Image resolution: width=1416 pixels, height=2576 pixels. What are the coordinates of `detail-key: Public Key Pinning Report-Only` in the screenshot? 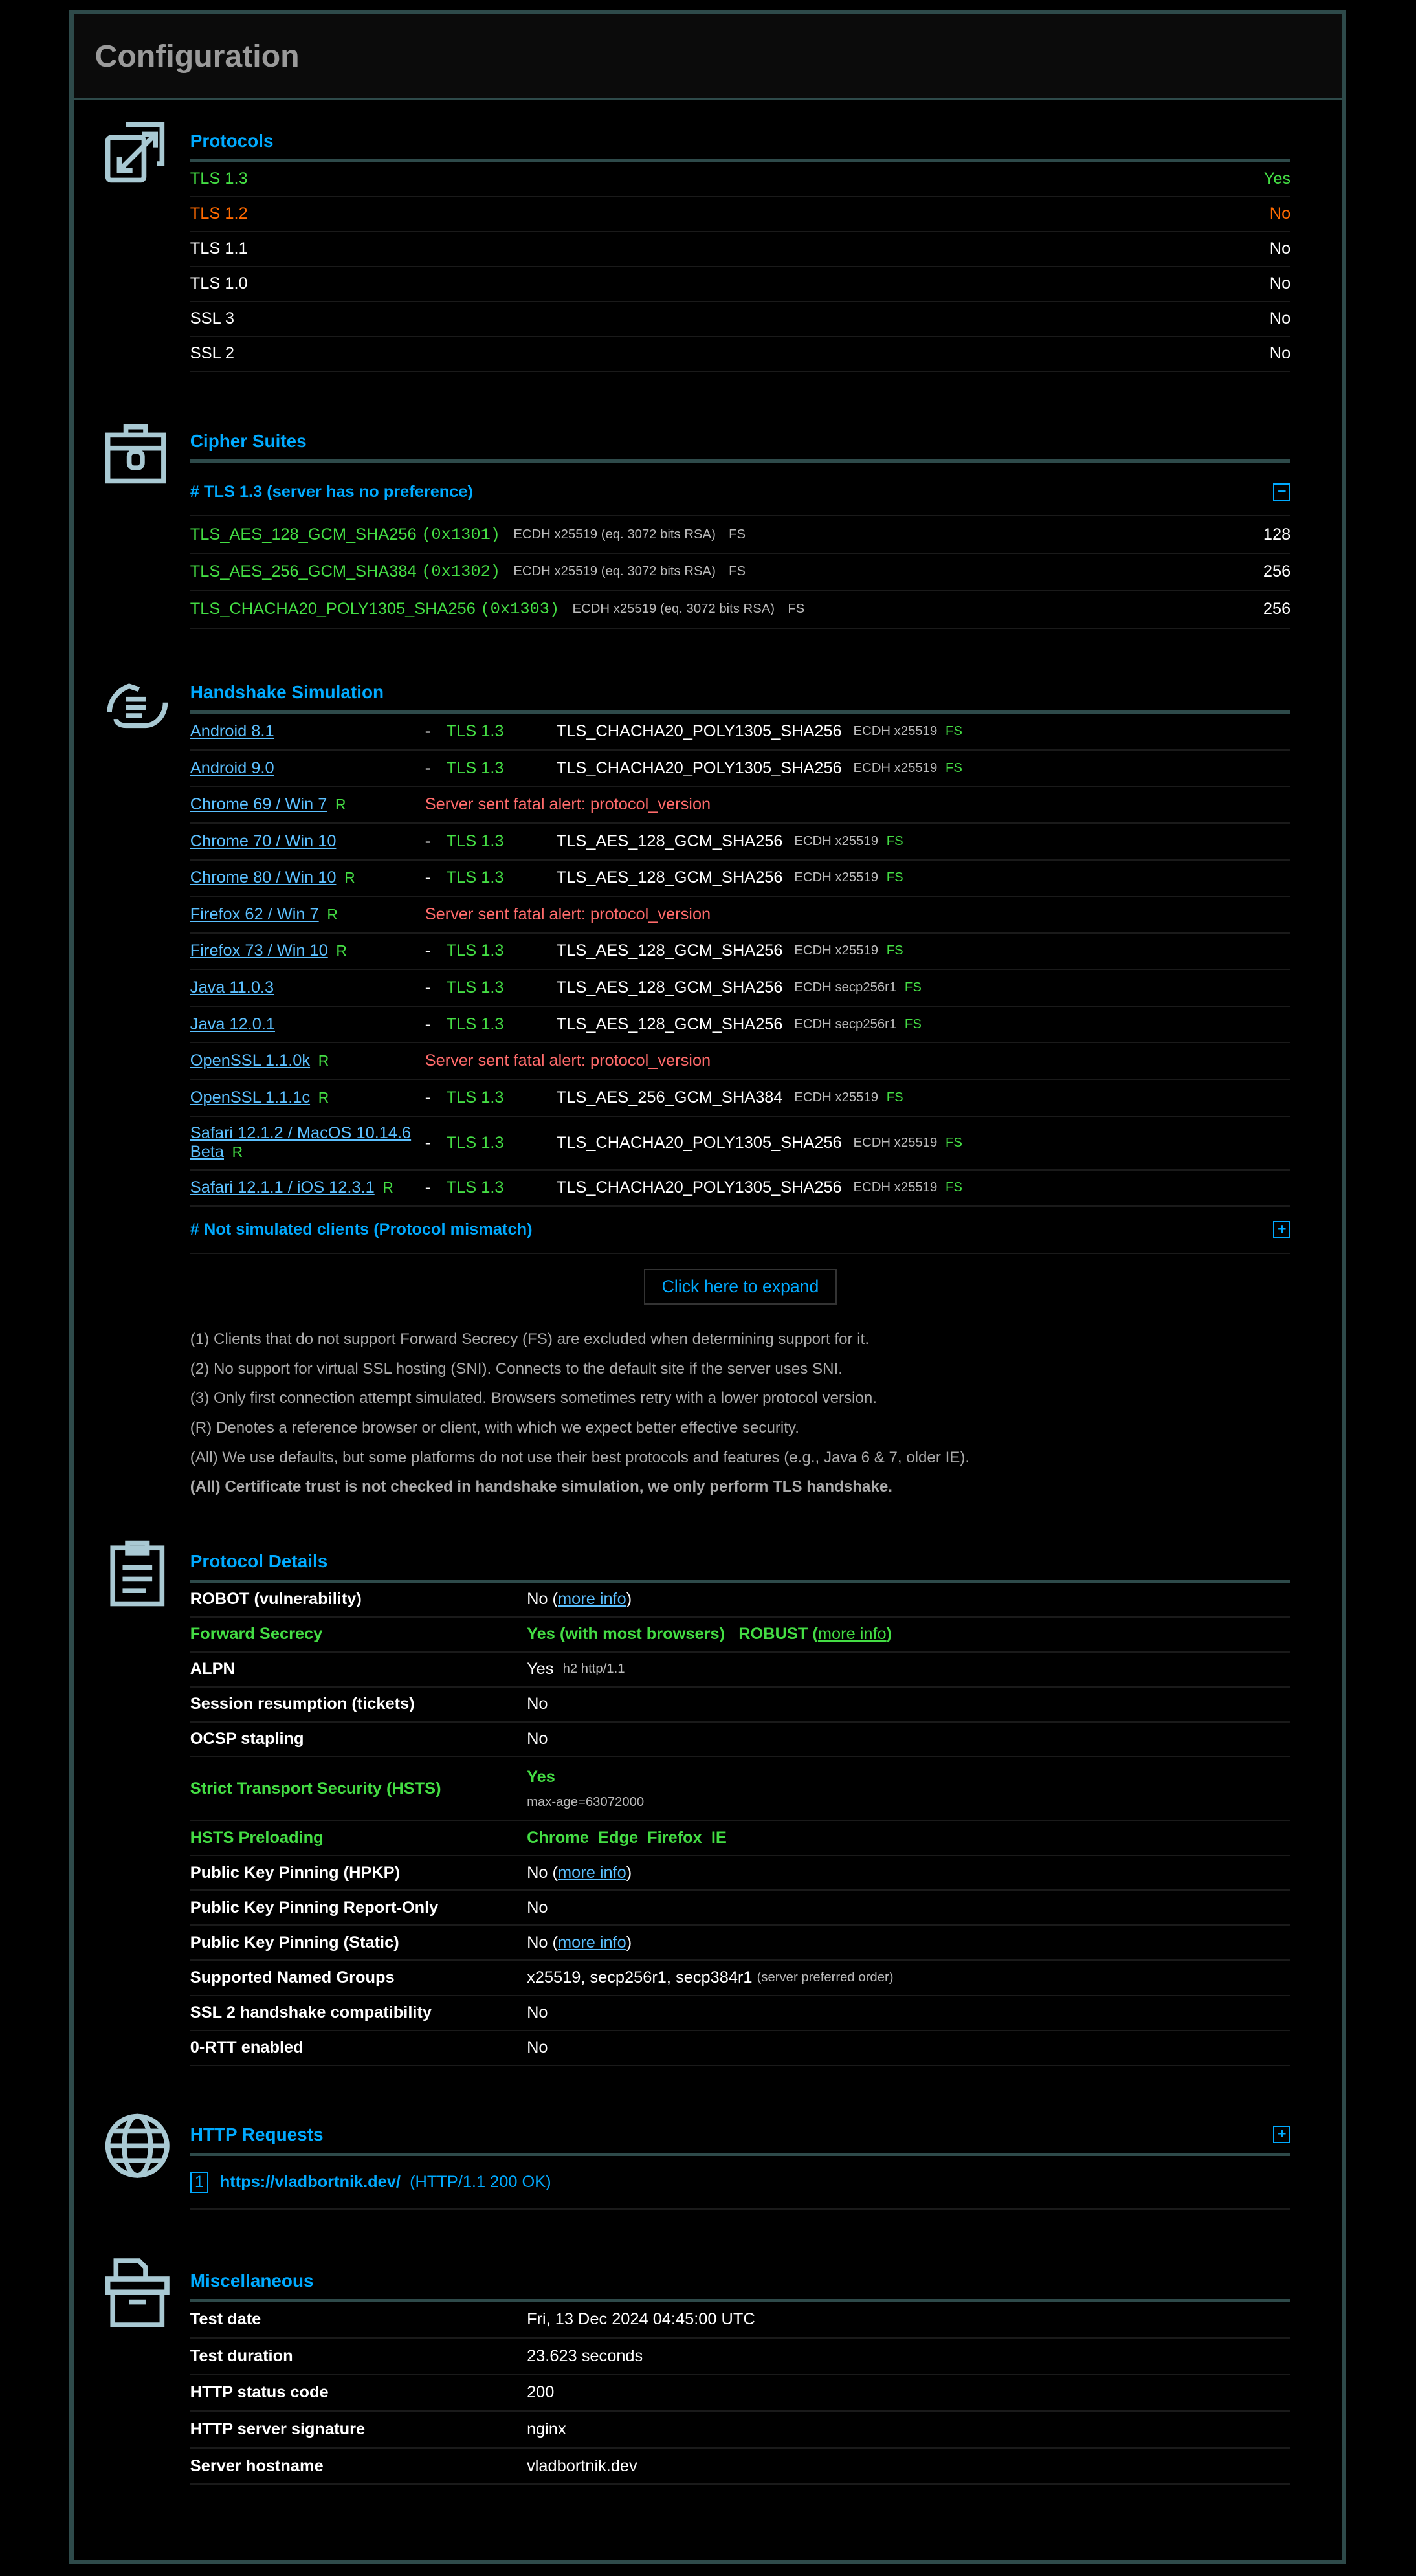 It's located at (314, 1907).